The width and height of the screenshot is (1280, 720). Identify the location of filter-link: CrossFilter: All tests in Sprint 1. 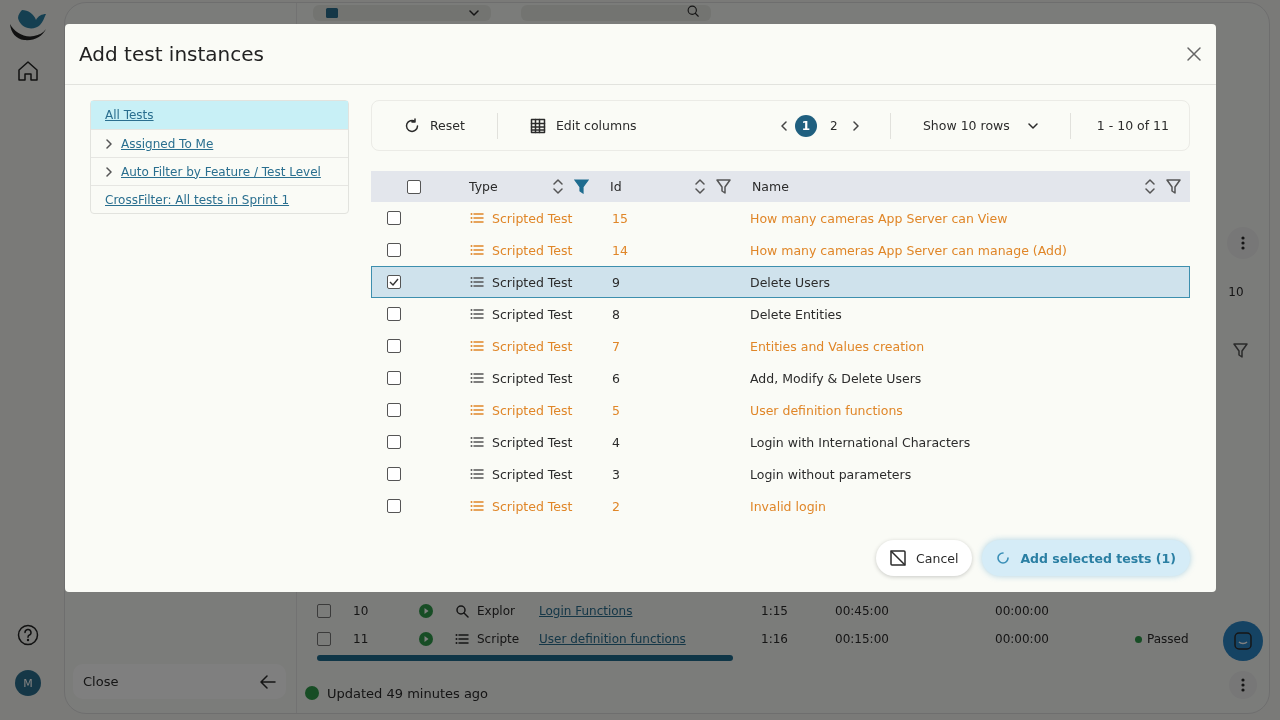
(197, 199).